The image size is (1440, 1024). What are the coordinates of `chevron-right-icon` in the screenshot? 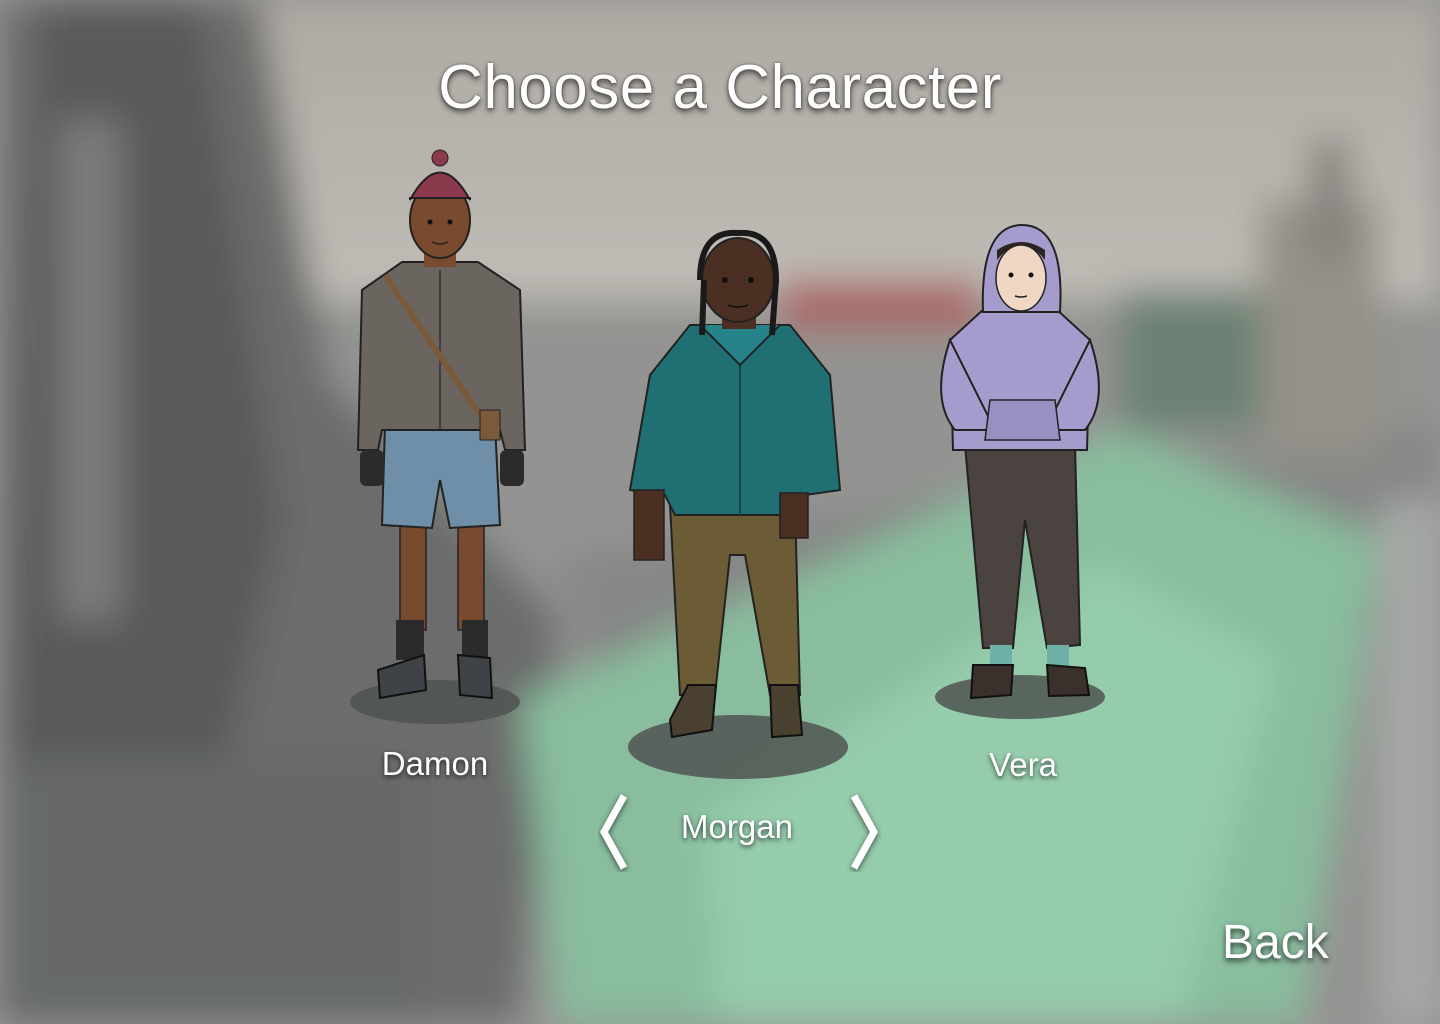 It's located at (864, 832).